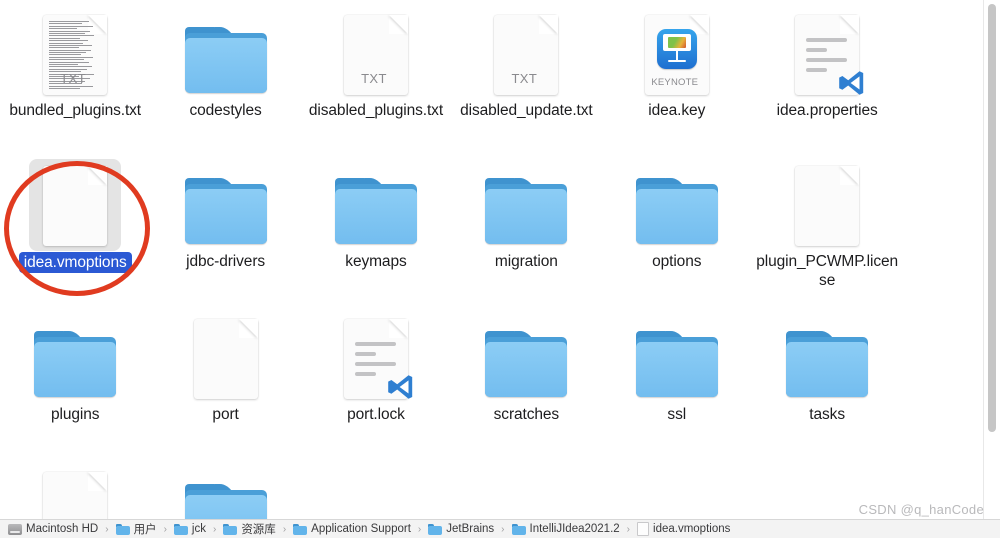 Image resolution: width=1000 pixels, height=538 pixels. What do you see at coordinates (376, 261) in the screenshot?
I see `file-label: keymaps` at bounding box center [376, 261].